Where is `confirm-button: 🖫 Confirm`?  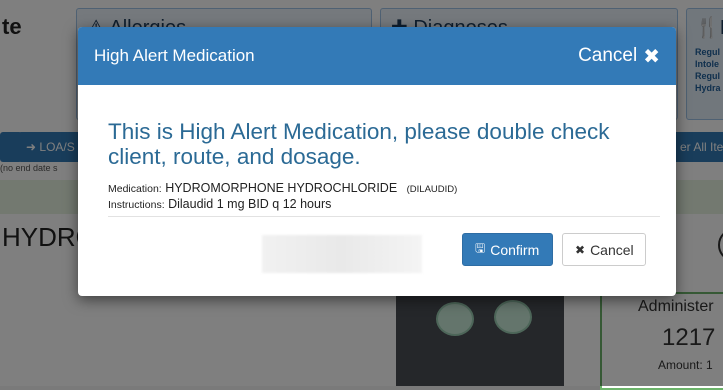
confirm-button: 🖫 Confirm is located at coordinates (507, 249).